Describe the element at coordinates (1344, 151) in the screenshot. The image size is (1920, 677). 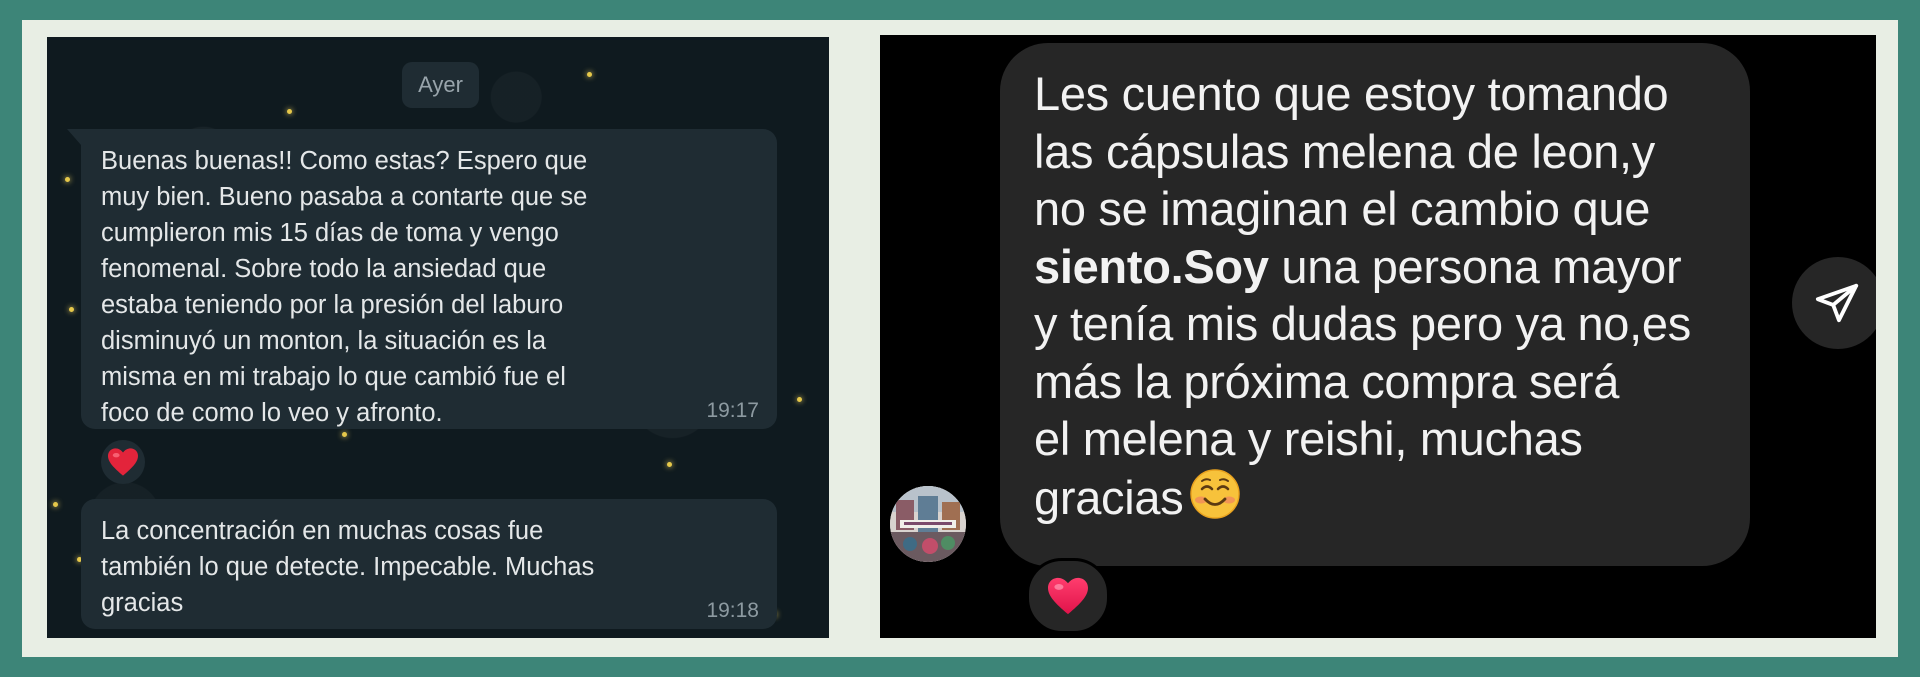
I see `message-line: las cápsulas melena de leon,y` at that location.